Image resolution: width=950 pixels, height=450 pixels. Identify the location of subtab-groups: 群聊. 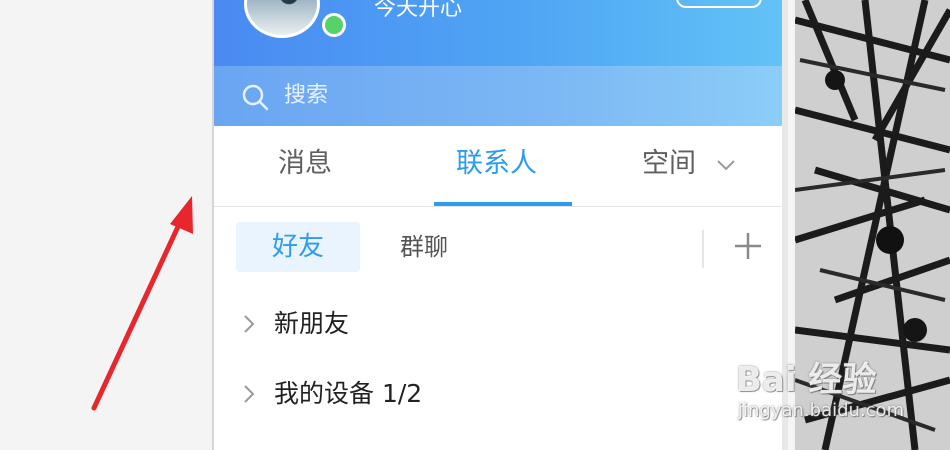
(424, 247).